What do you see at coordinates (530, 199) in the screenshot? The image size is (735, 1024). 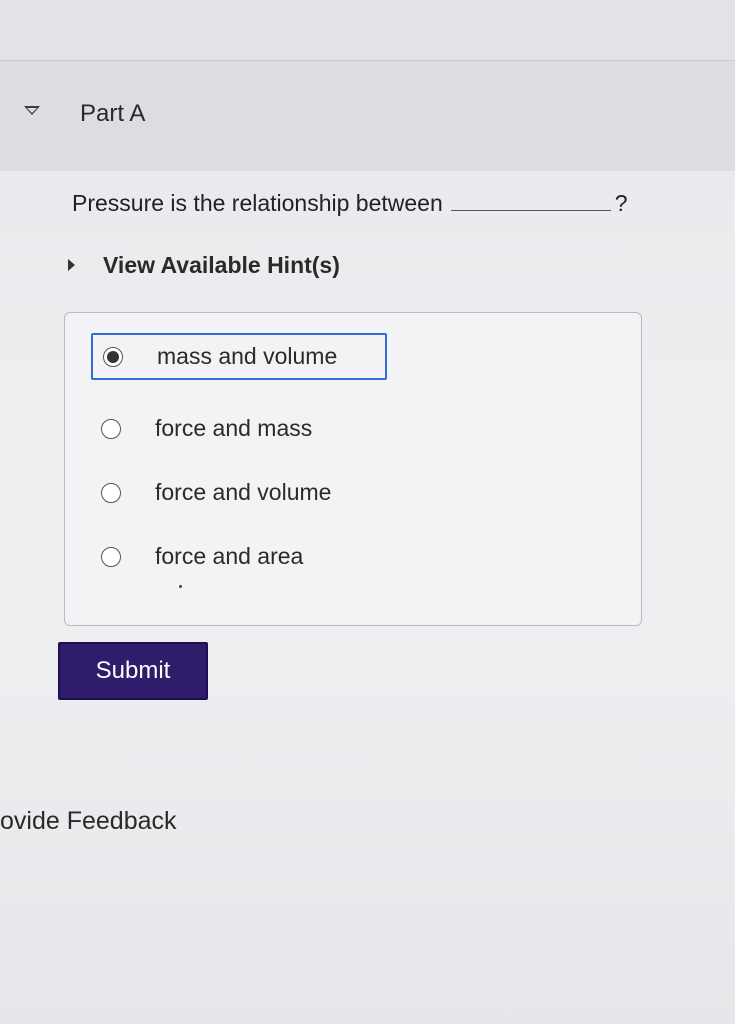 I see `answer-blank` at bounding box center [530, 199].